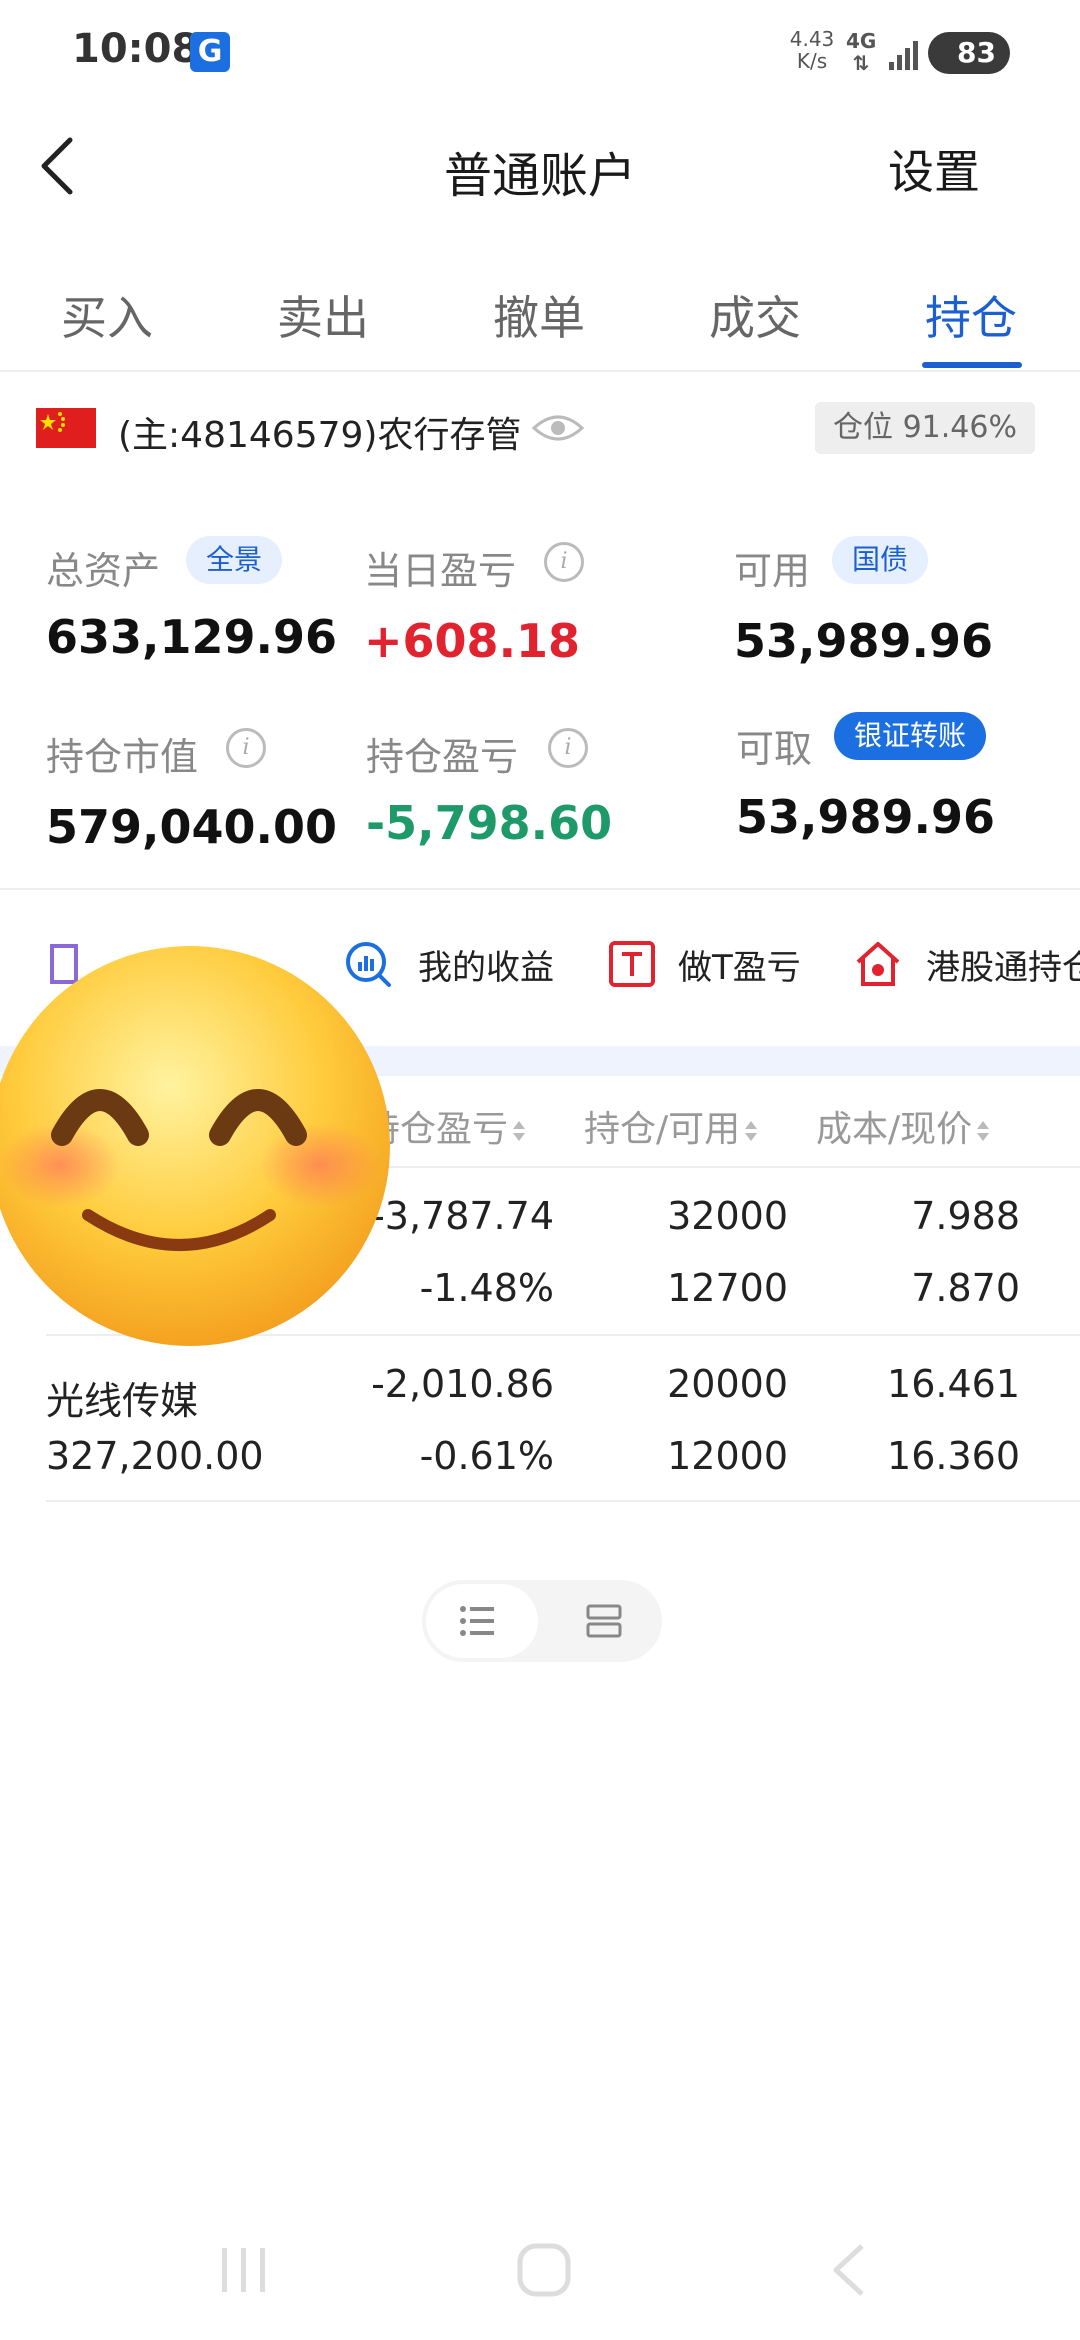 This screenshot has height=2340, width=1080. I want to click on row-market-value: 327,200.00, so click(155, 1456).